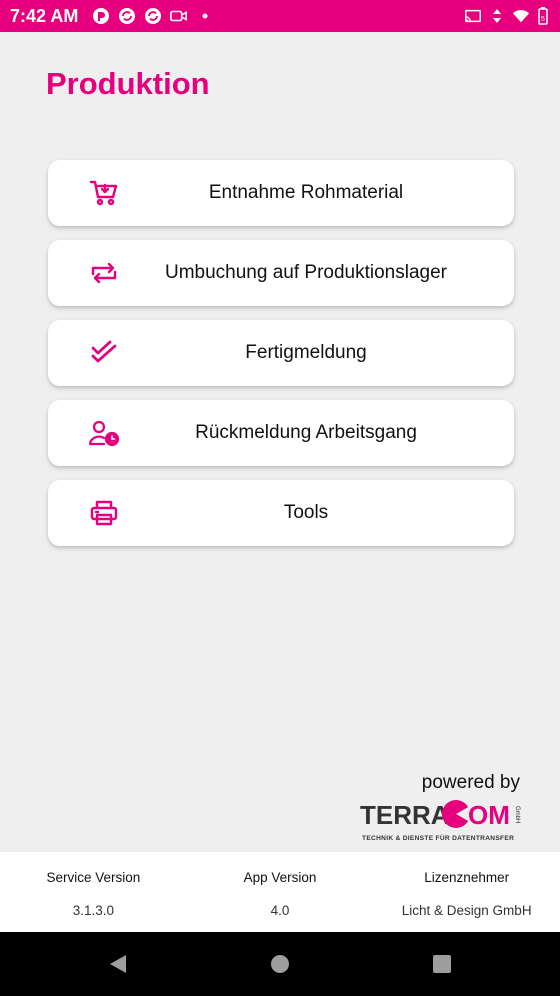 This screenshot has width=560, height=996. Describe the element at coordinates (281, 193) in the screenshot. I see `menu-item-entnahme-rohmaterial: Entnahme Rohmaterial` at that location.